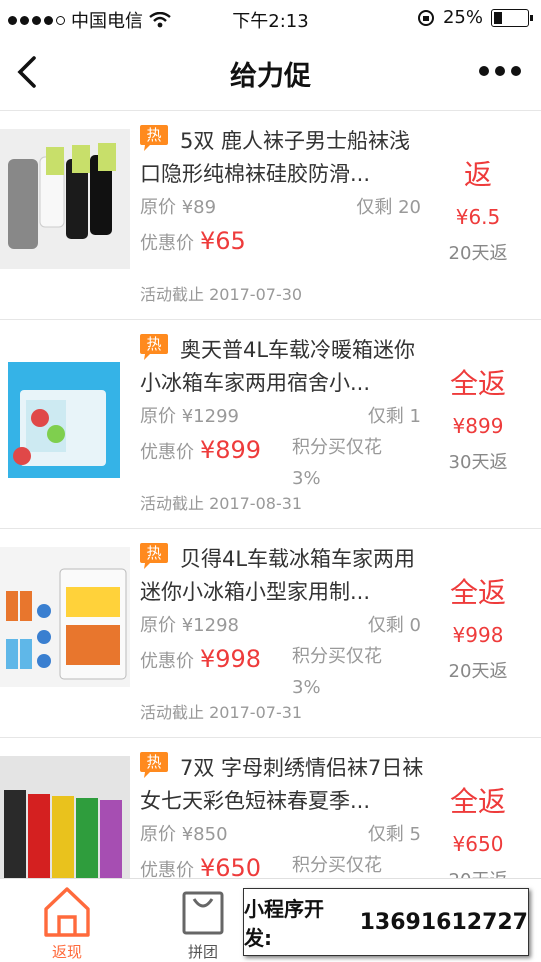 The width and height of the screenshot is (541, 962). What do you see at coordinates (66, 952) in the screenshot?
I see `tab-label: 返现` at bounding box center [66, 952].